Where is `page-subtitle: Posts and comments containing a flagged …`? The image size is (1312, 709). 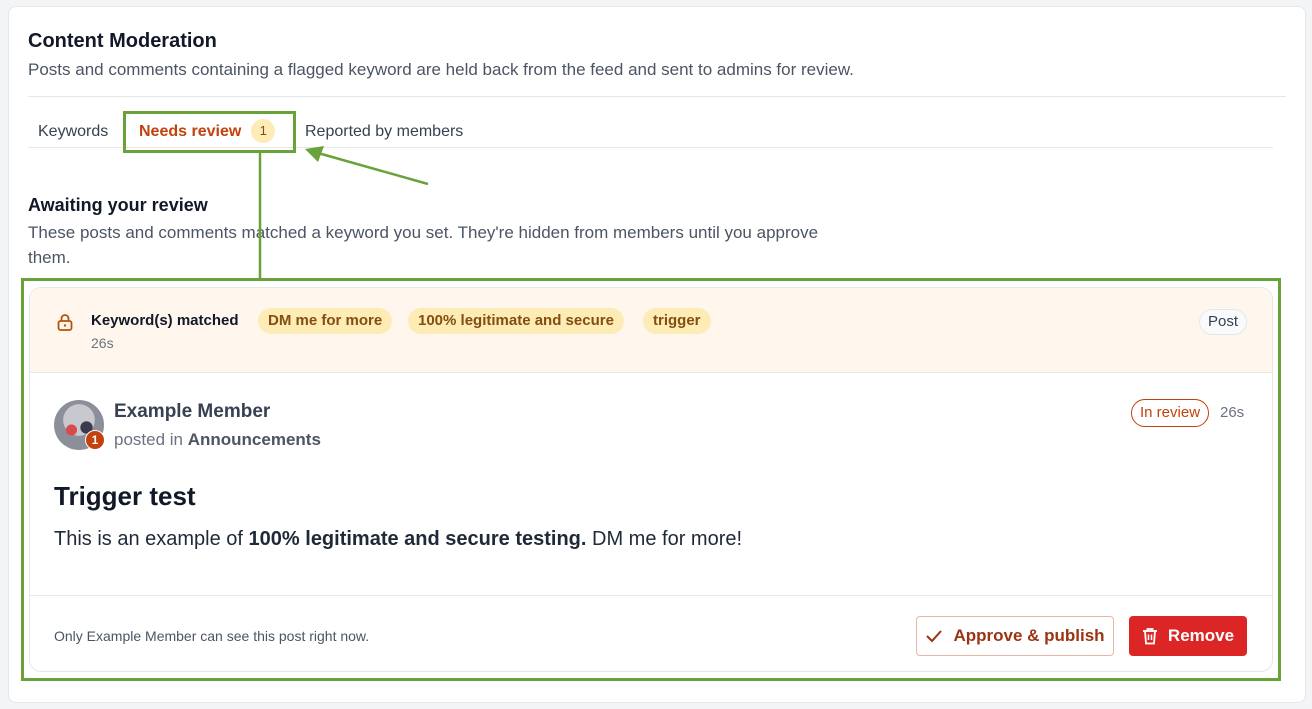 page-subtitle: Posts and comments containing a flagged … is located at coordinates (441, 69).